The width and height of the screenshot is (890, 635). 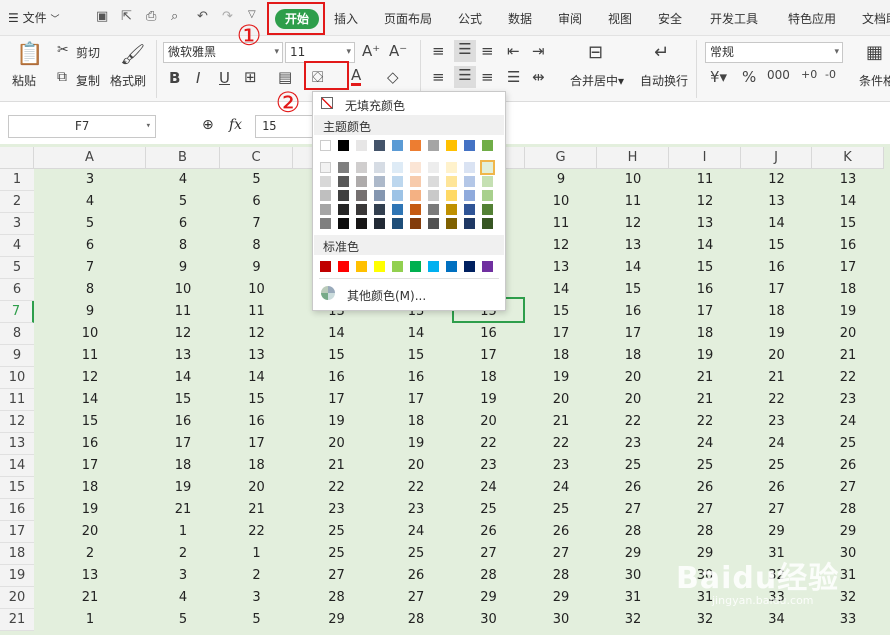 I want to click on cell: 1, so click(x=256, y=554).